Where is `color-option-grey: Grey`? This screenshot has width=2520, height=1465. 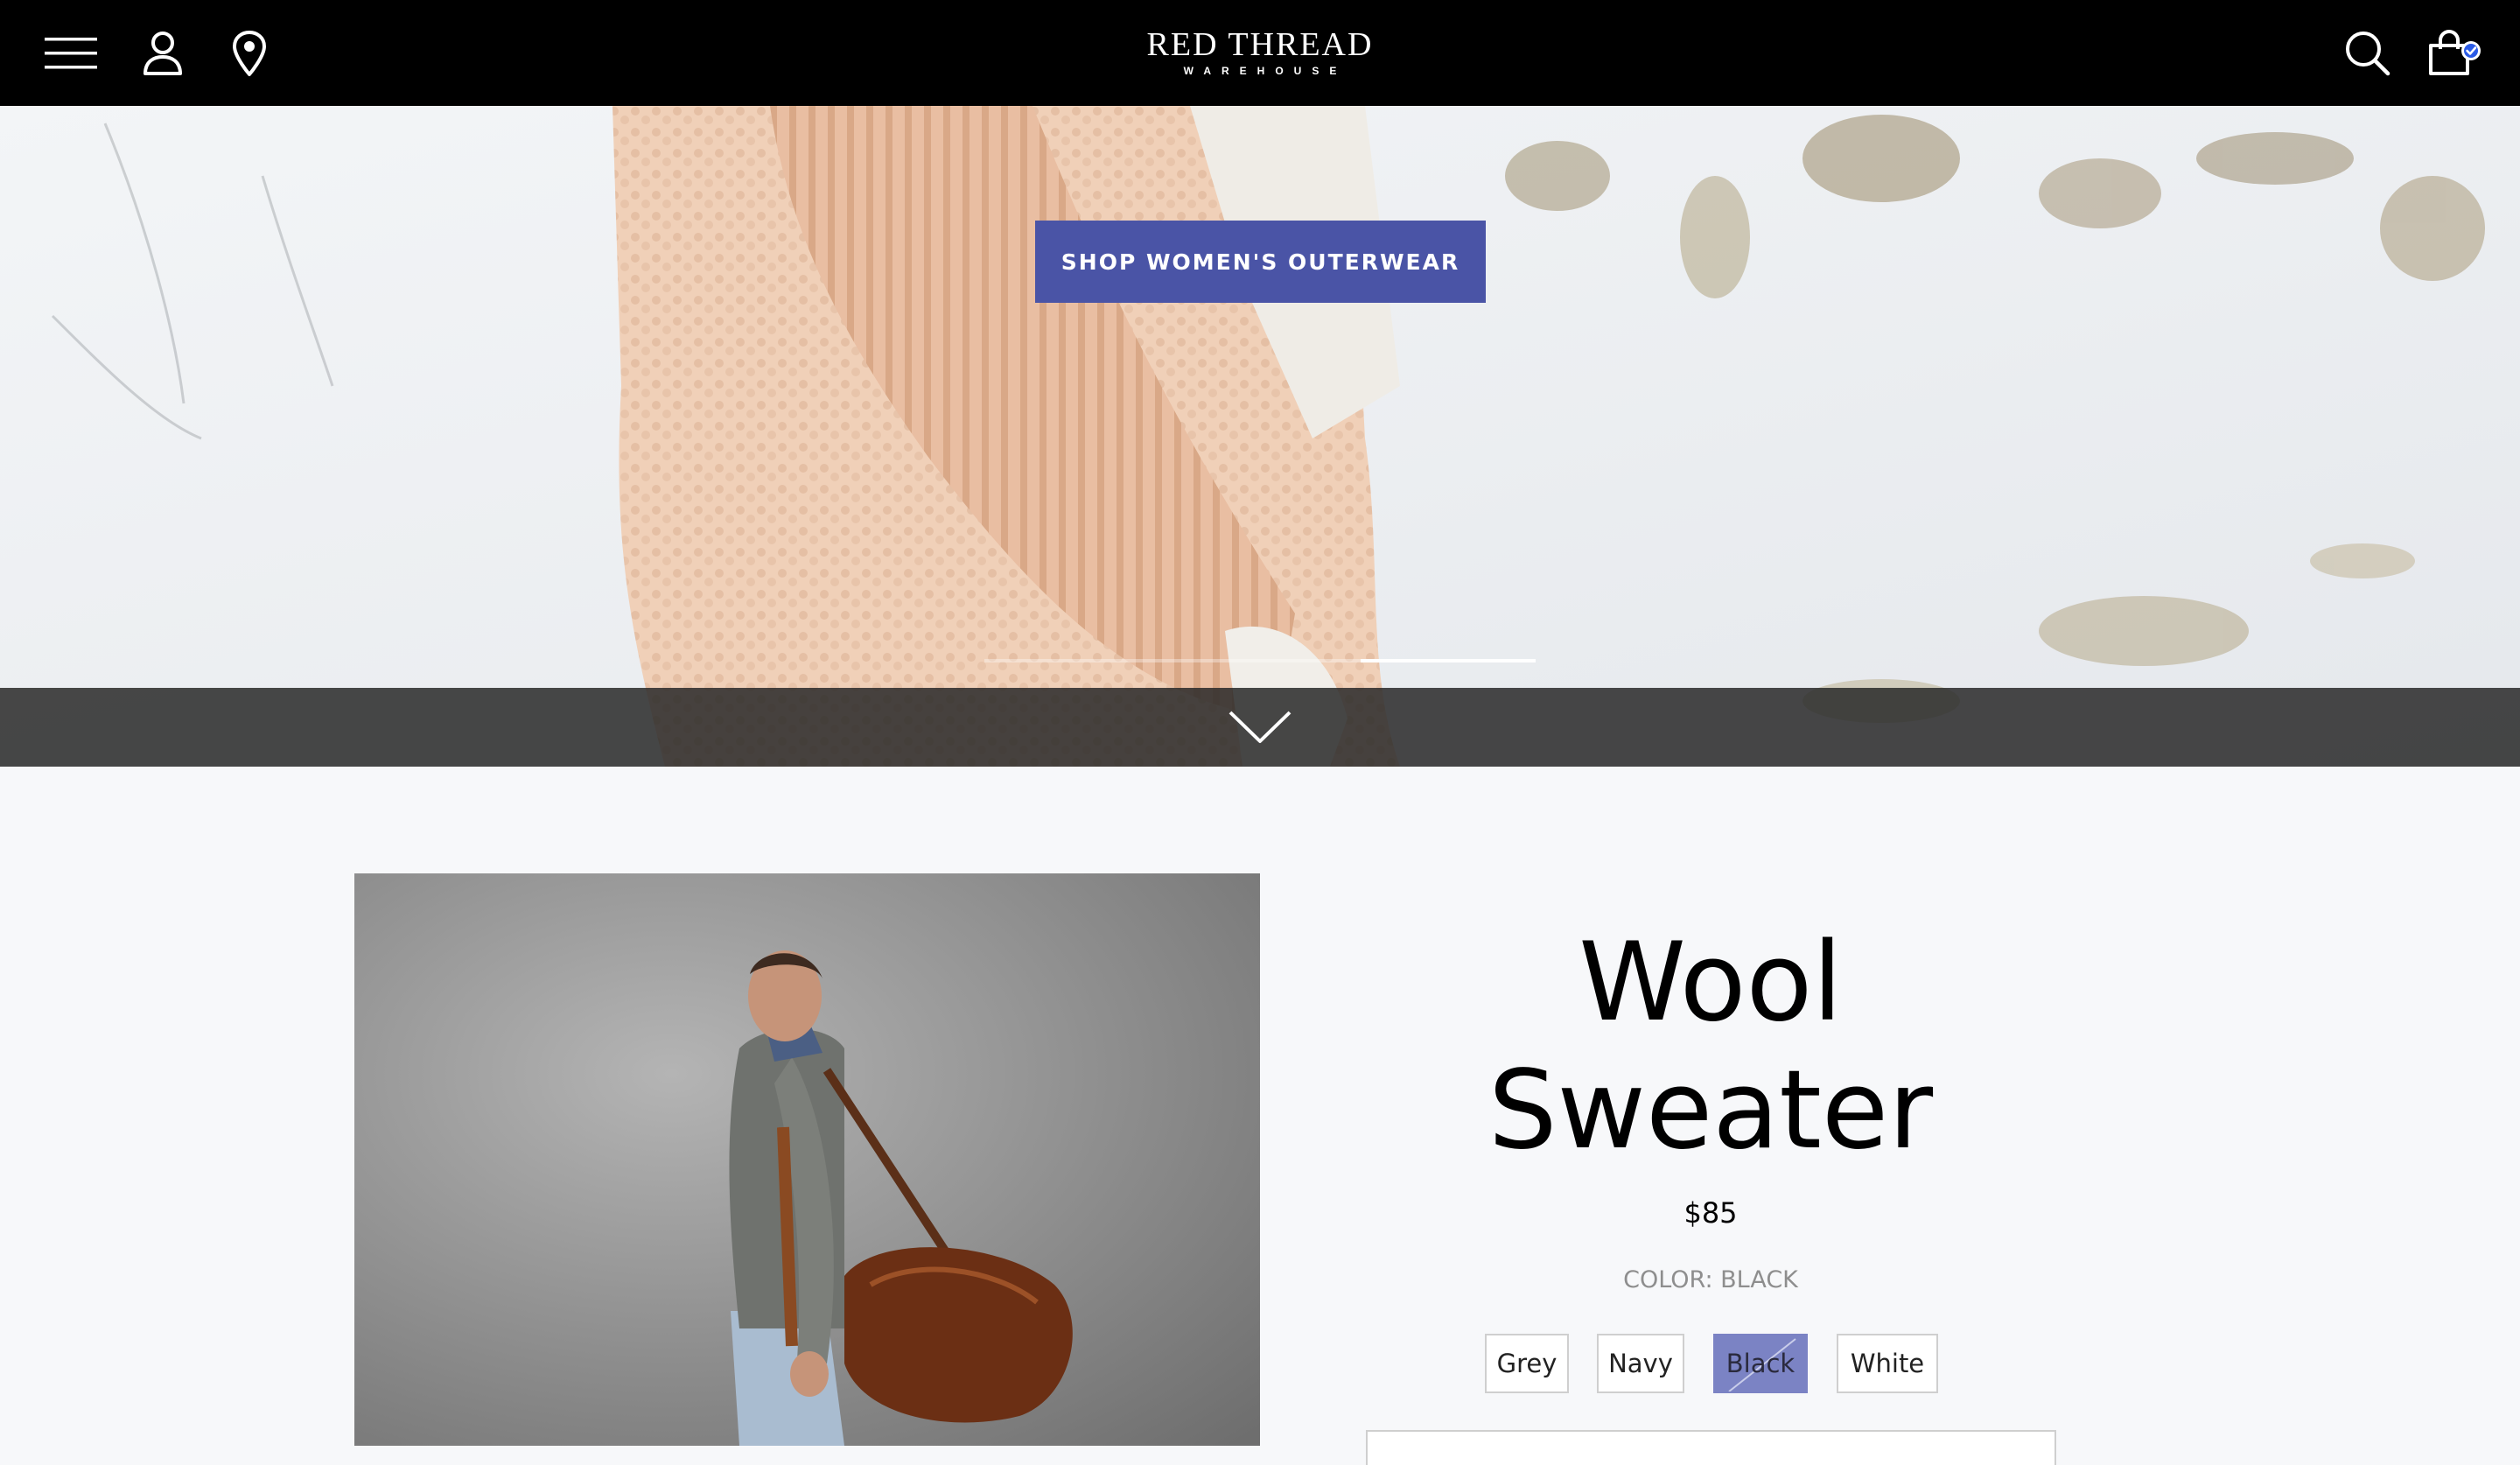 color-option-grey: Grey is located at coordinates (1527, 1363).